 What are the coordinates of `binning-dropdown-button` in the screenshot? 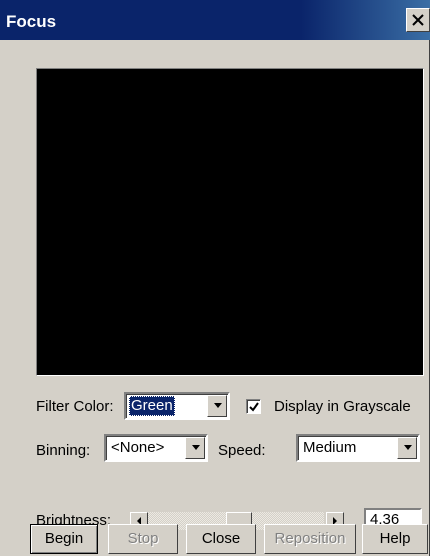 It's located at (195, 448).